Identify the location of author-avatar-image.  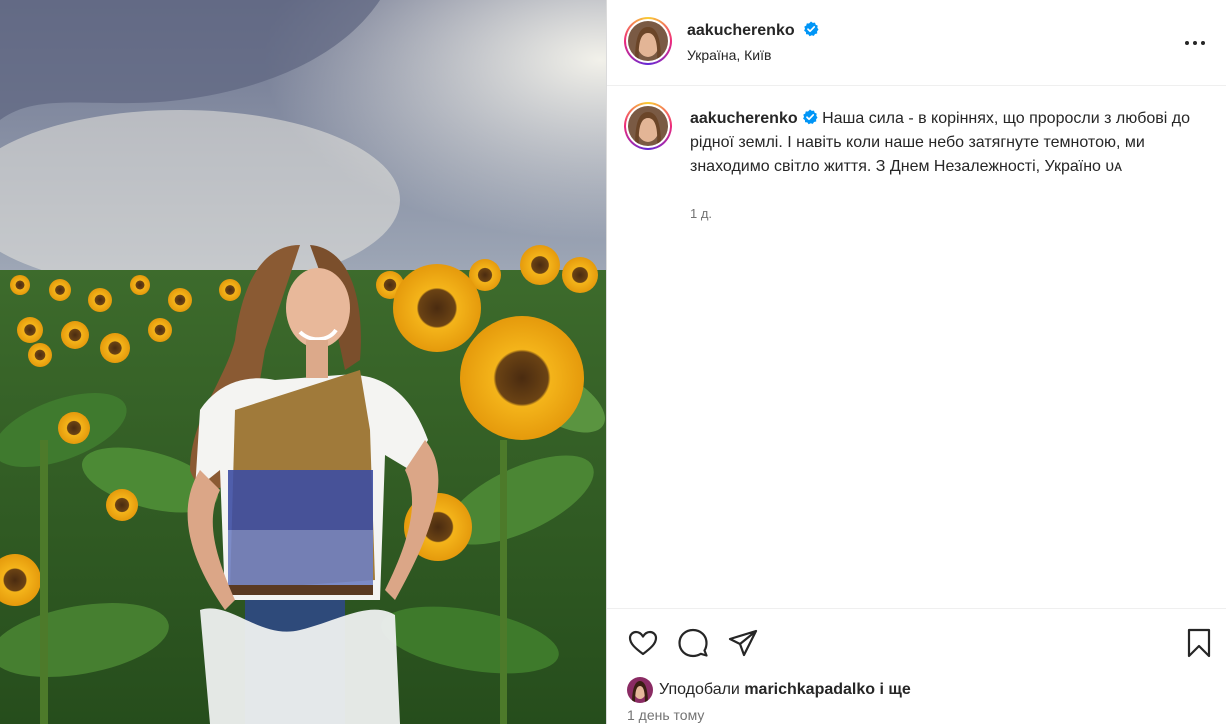
(648, 41).